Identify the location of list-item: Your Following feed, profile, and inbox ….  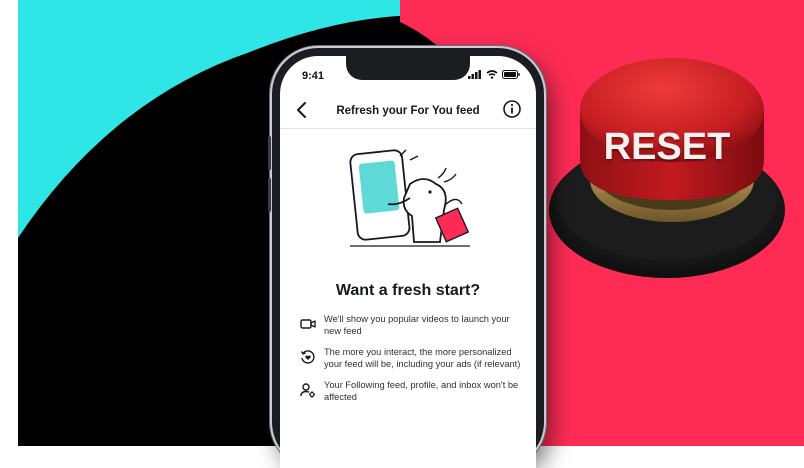
(411, 391).